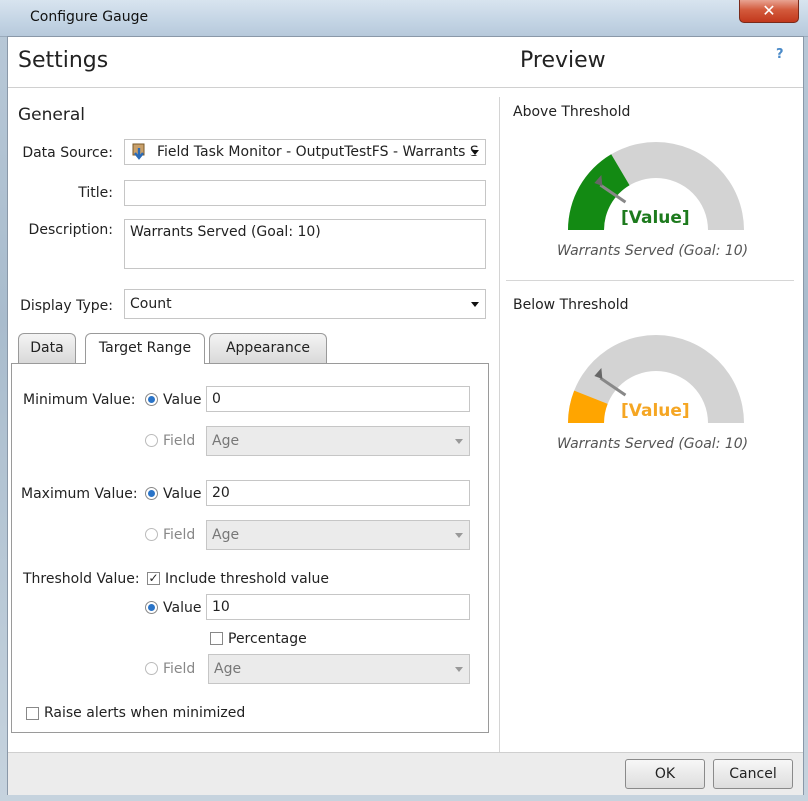 This screenshot has width=808, height=801. I want to click on maximum-value-label: Maximum Value:, so click(79, 494).